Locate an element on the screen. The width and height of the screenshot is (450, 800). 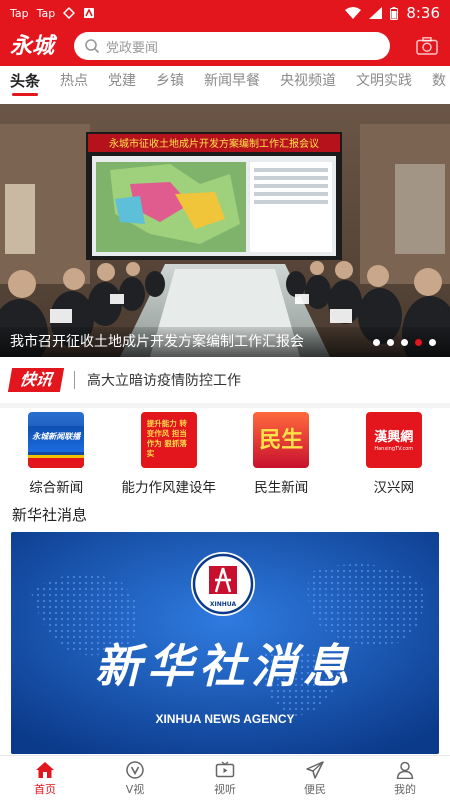
feature-ability-style: 提升能力 转变作风 担当作为 狠抓落实 能力作风建设年 is located at coordinates (169, 453).